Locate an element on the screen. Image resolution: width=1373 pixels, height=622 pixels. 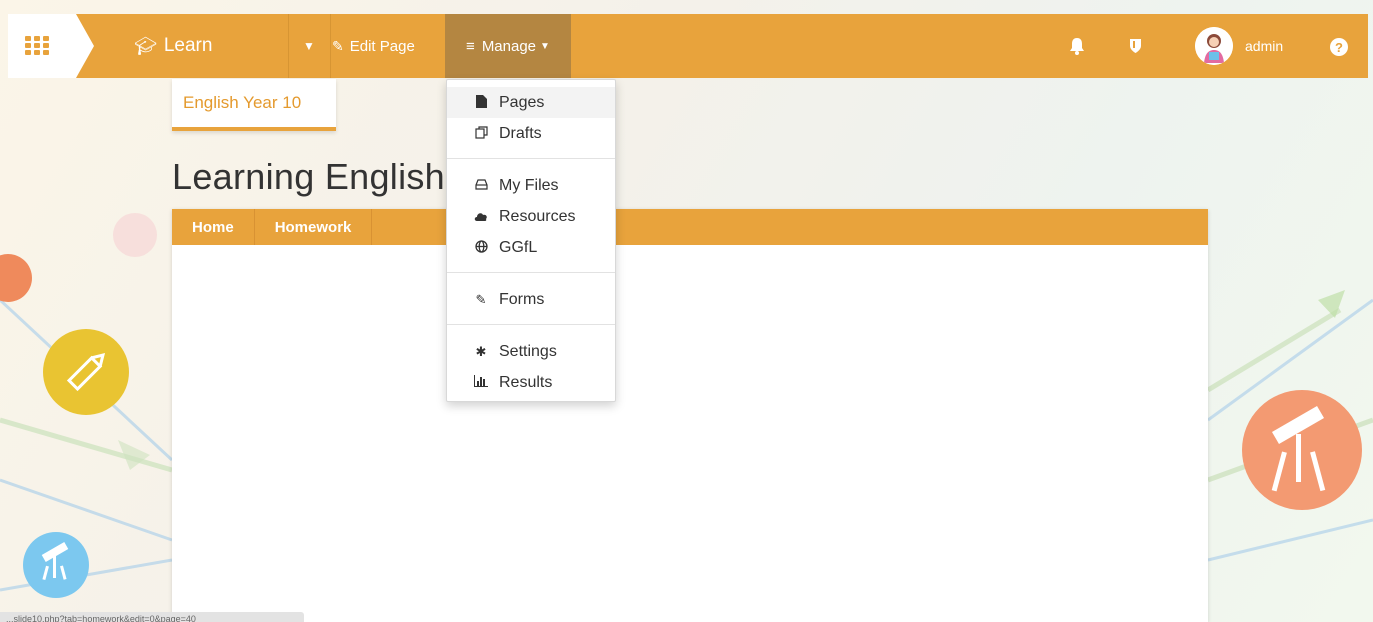
bars-icon: ≡ is located at coordinates (470, 46).